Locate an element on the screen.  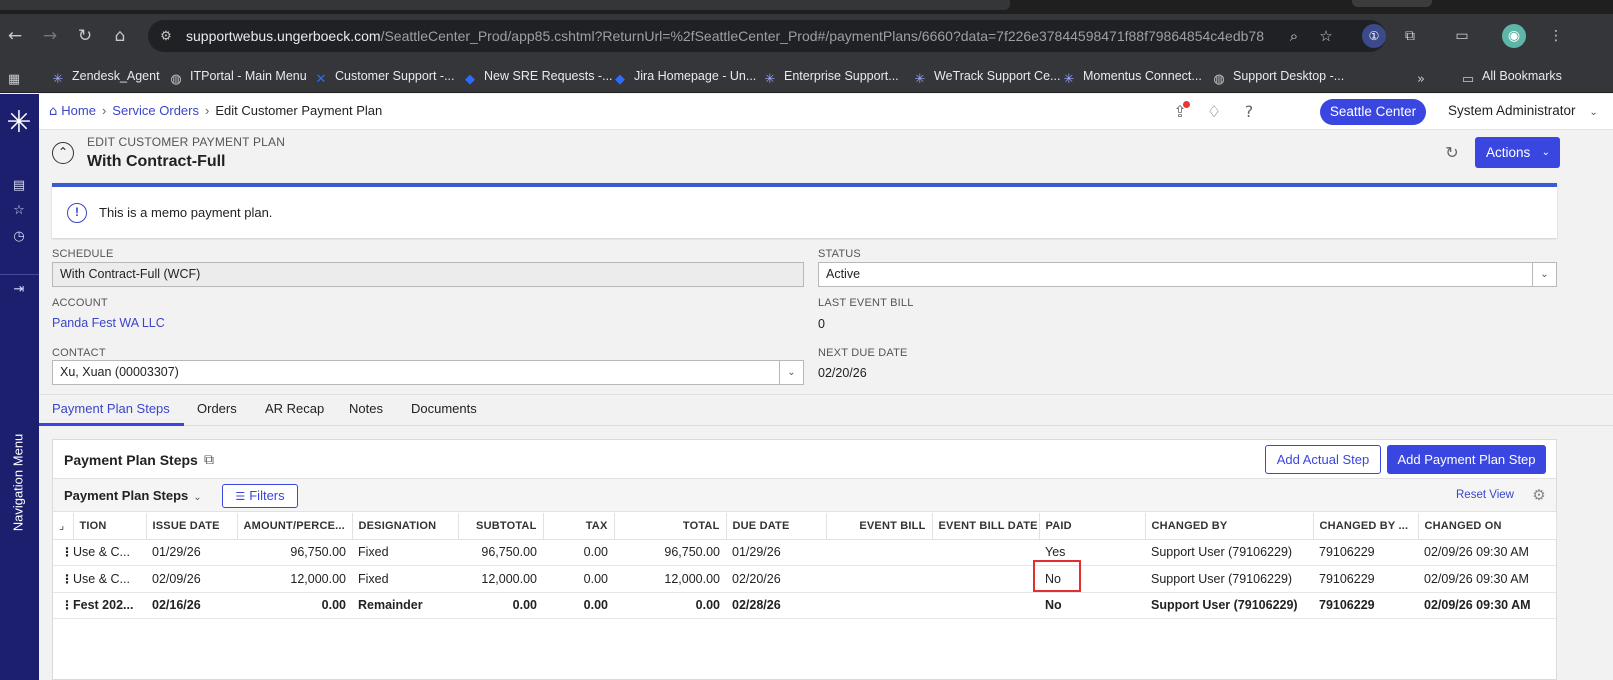
column-header-designation: DESIGNATION is located at coordinates (405, 526).